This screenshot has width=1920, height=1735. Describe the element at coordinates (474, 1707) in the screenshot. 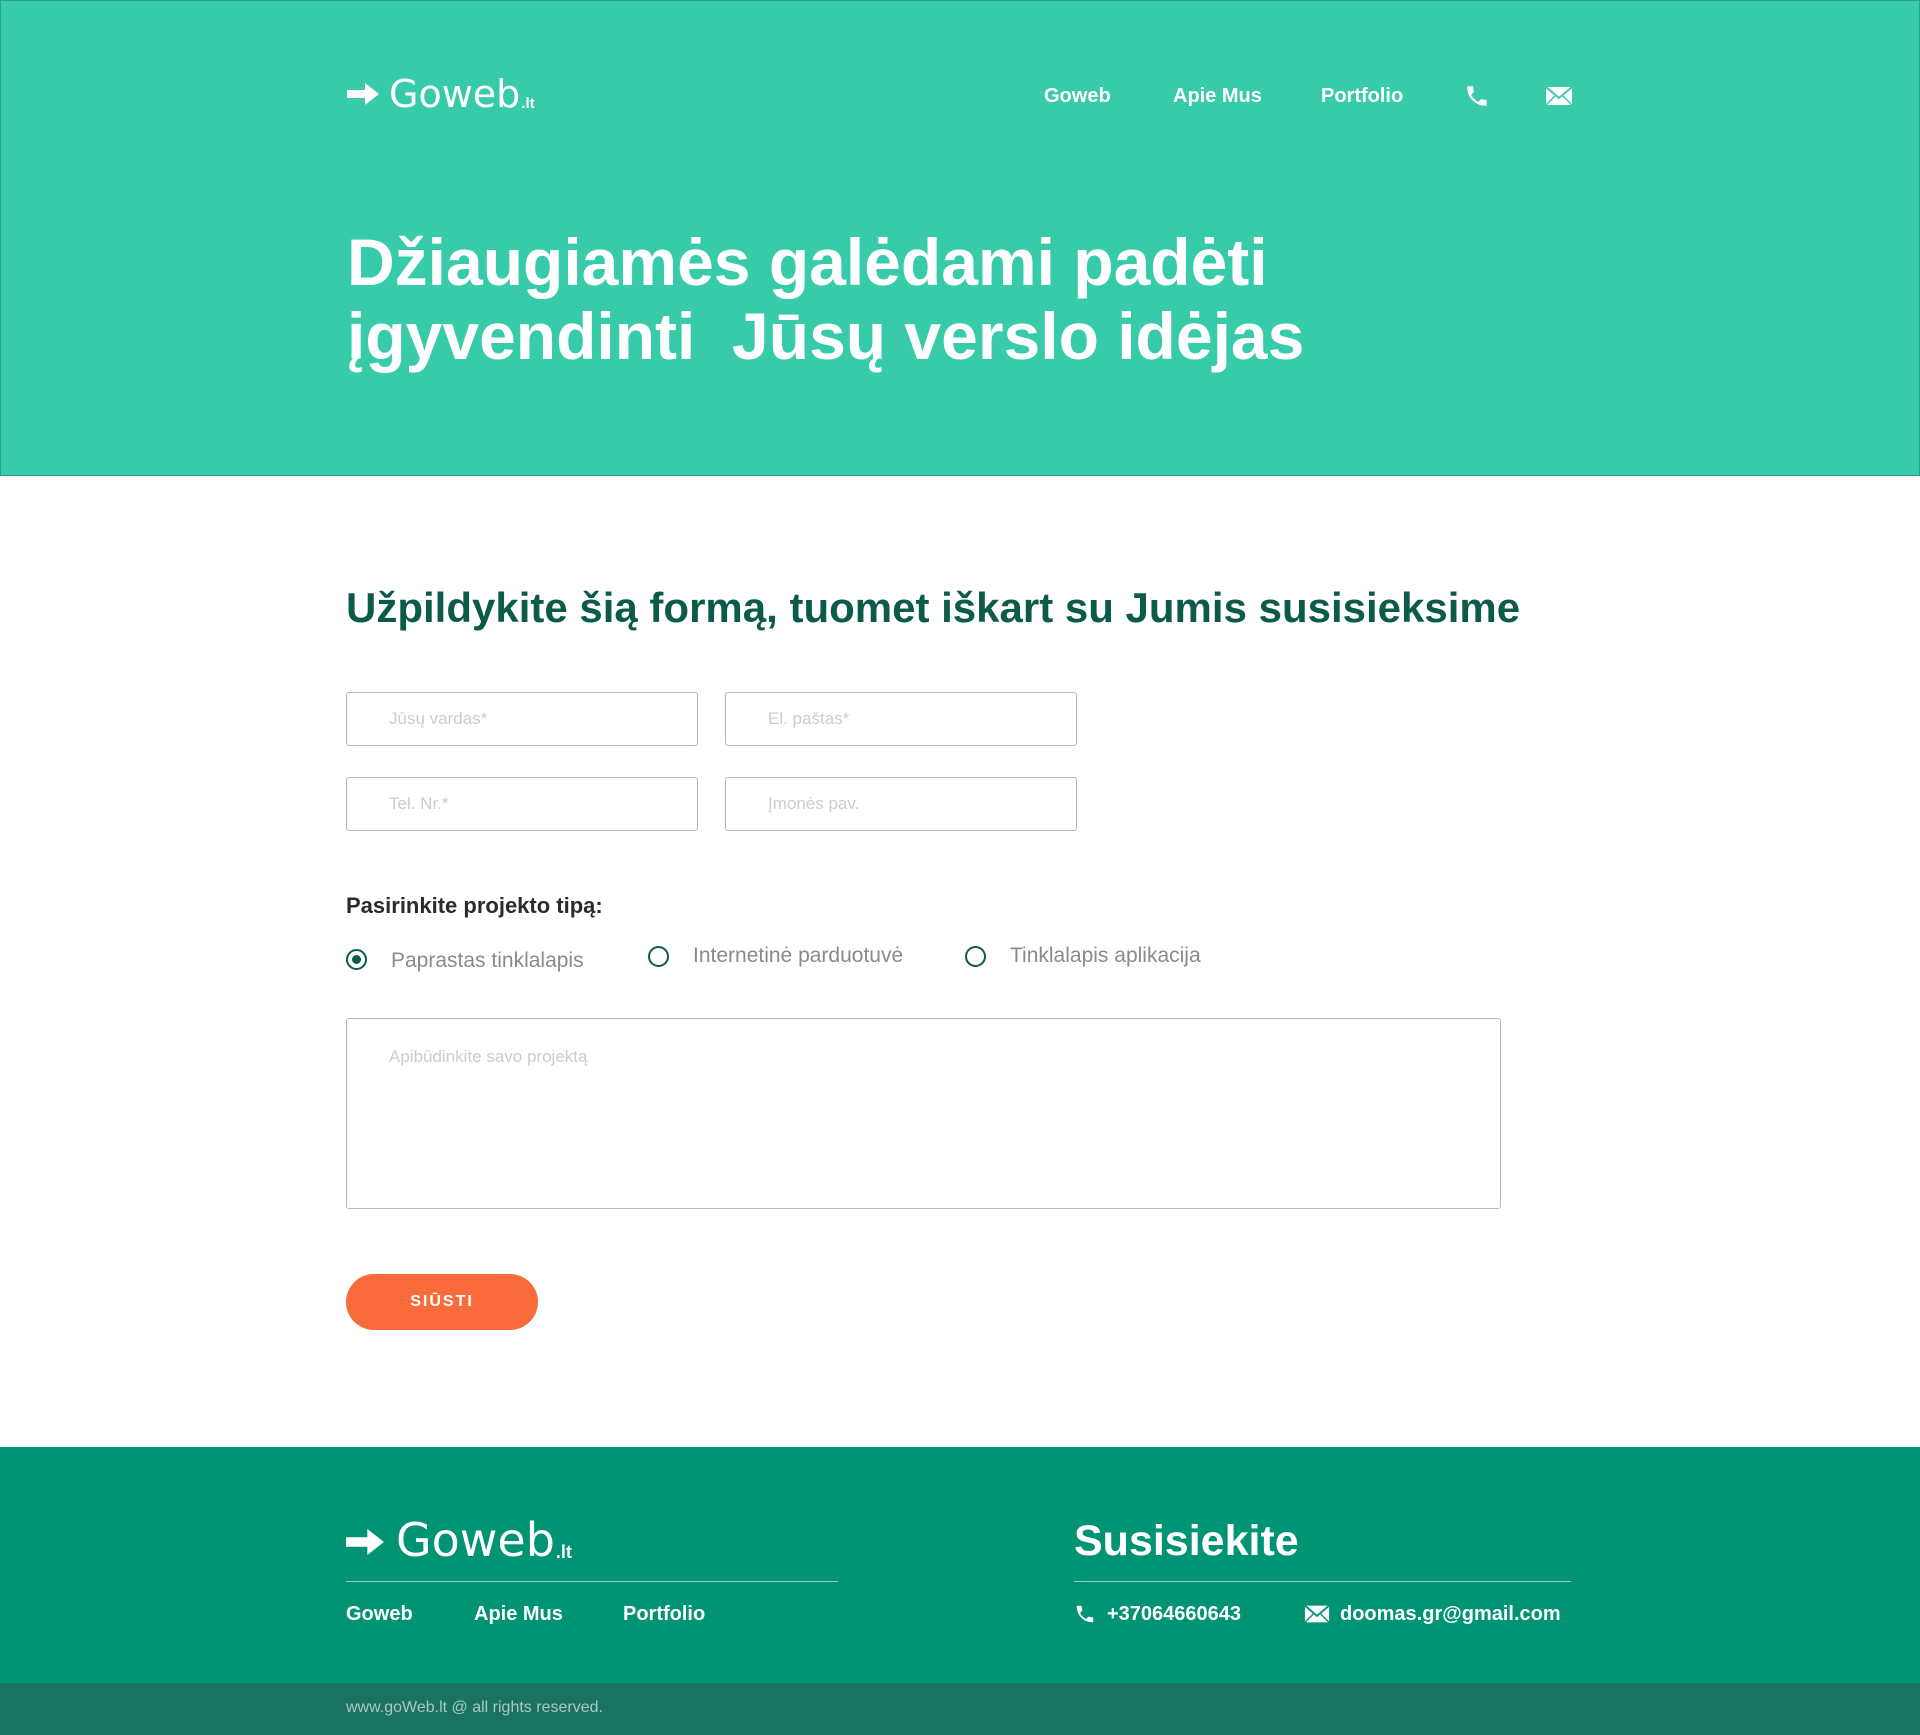

I see `copyright-text: www.goWeb.lt @ all rights reserved.` at that location.